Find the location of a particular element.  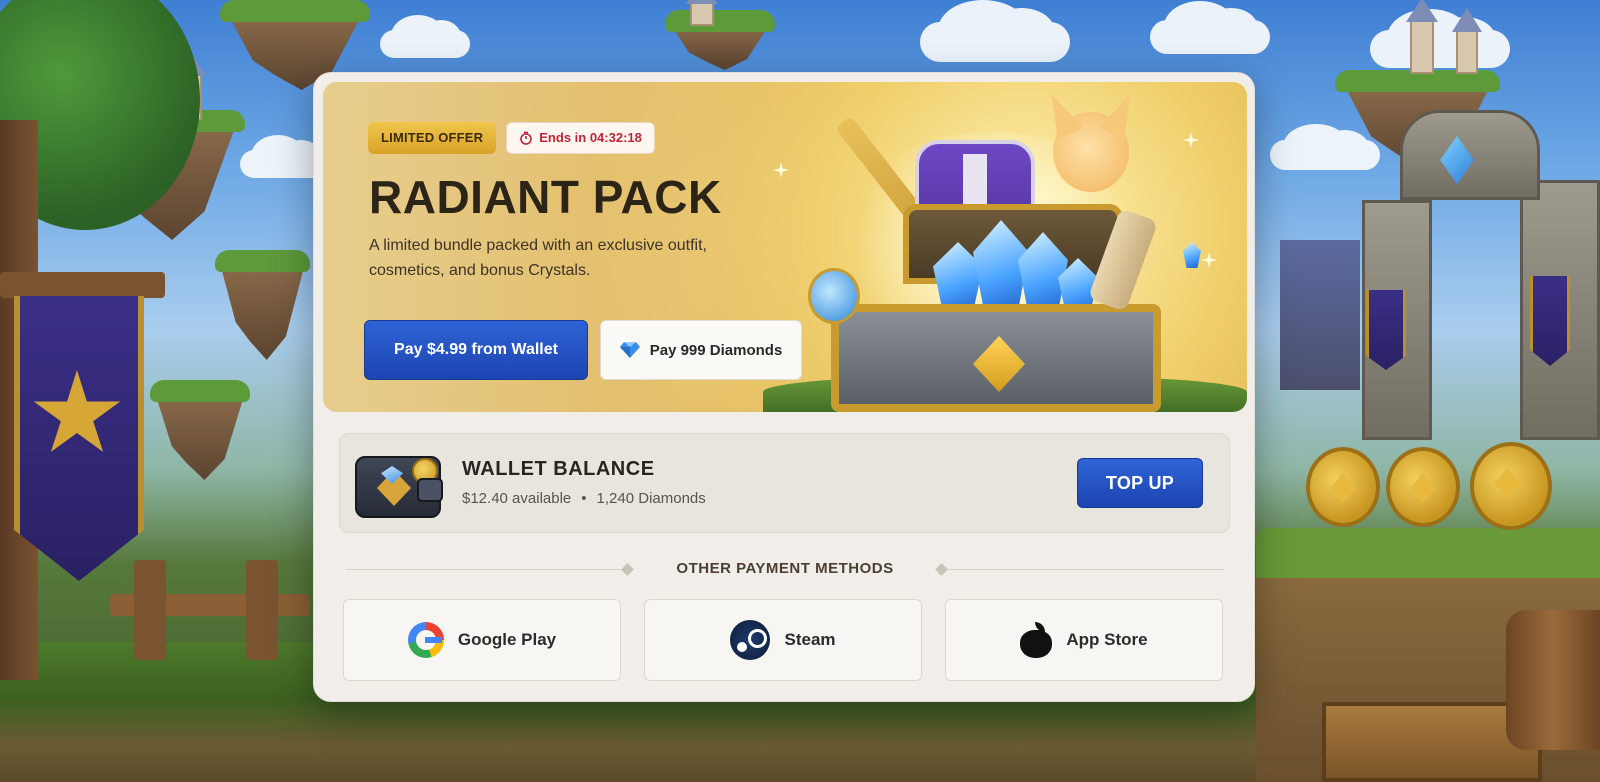

pay-diamonds-label: Pay 999 Diamonds is located at coordinates (716, 350).